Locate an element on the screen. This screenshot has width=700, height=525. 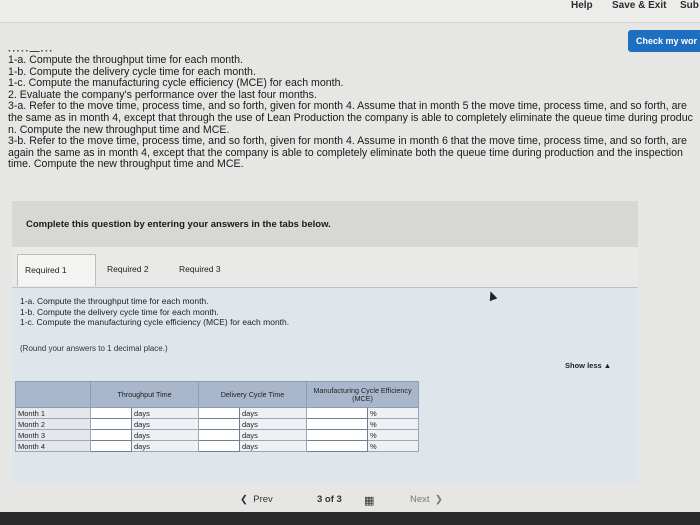
header-blank is located at coordinates (53, 394).